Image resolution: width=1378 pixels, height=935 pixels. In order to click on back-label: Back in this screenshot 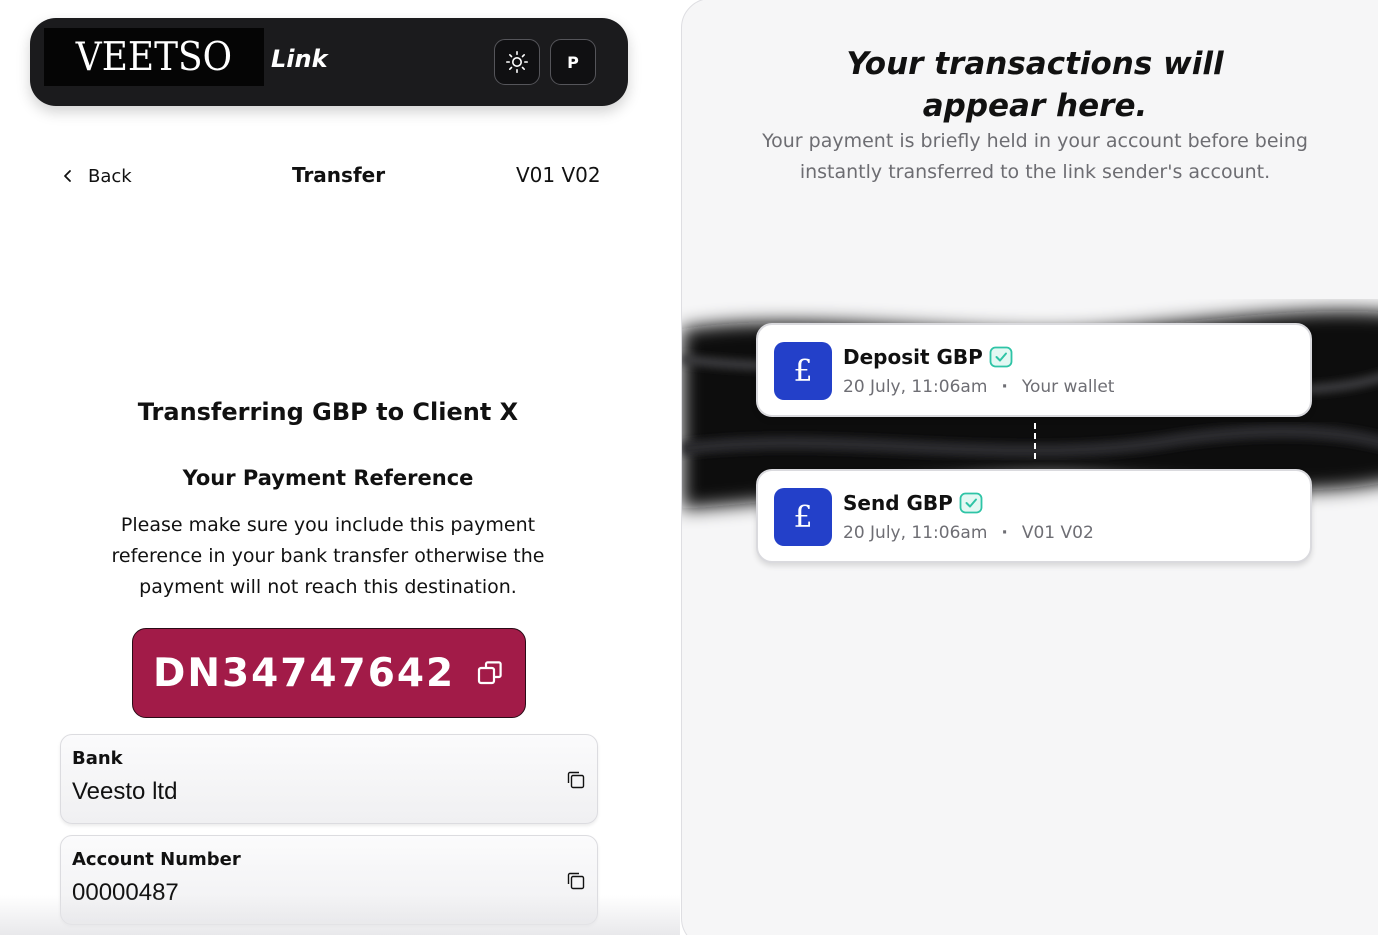, I will do `click(110, 176)`.